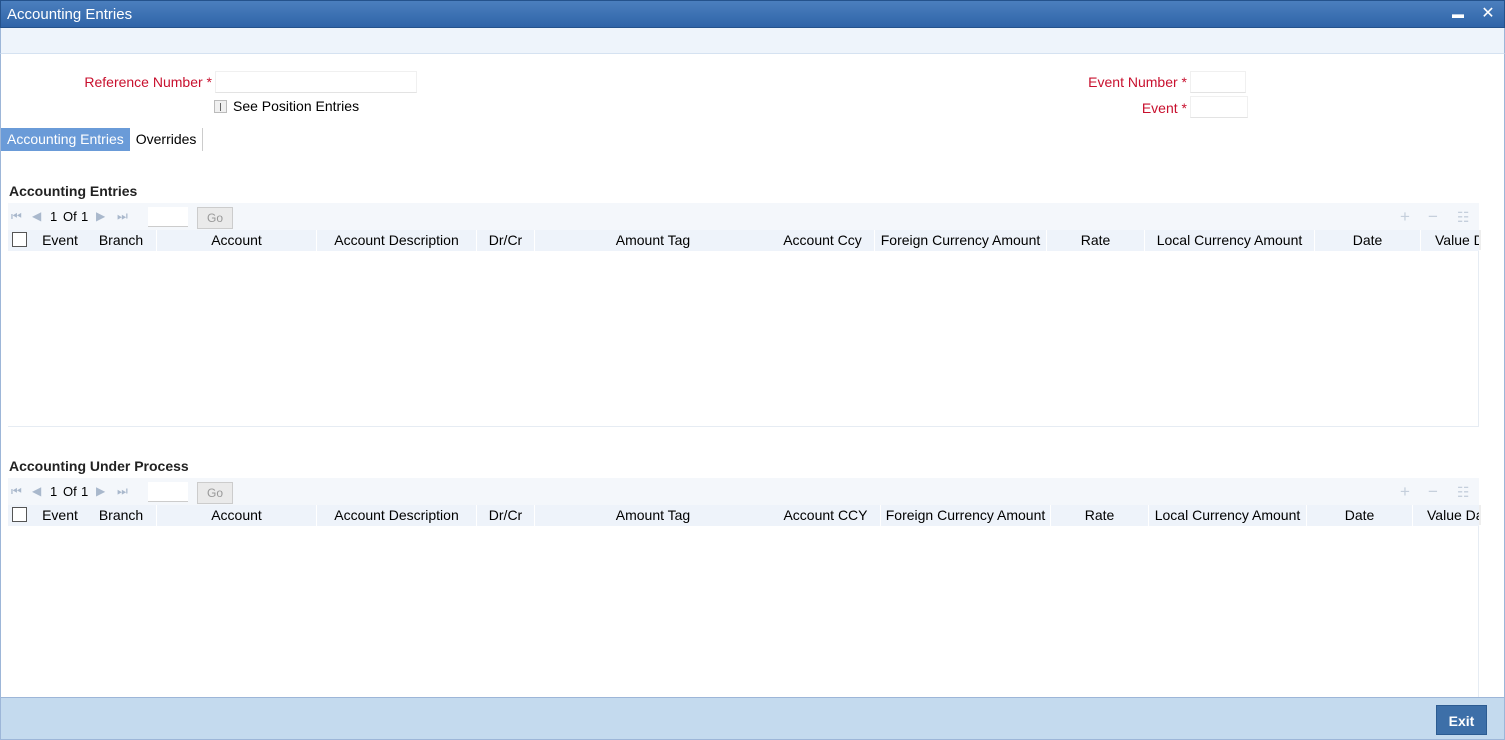 This screenshot has height=740, width=1505. I want to click on minimize-icon: ▬, so click(1458, 14).